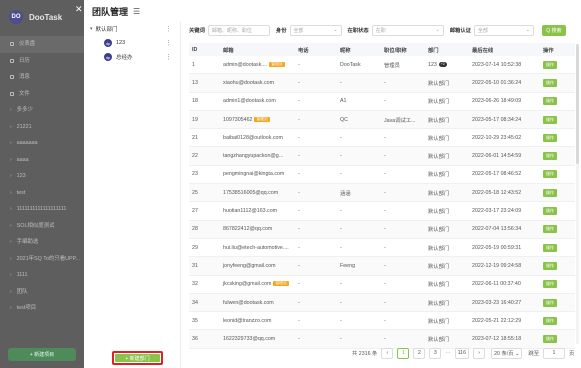 The height and width of the screenshot is (368, 581). Describe the element at coordinates (387, 353) in the screenshot. I see `prev-page-button: ‹` at that location.